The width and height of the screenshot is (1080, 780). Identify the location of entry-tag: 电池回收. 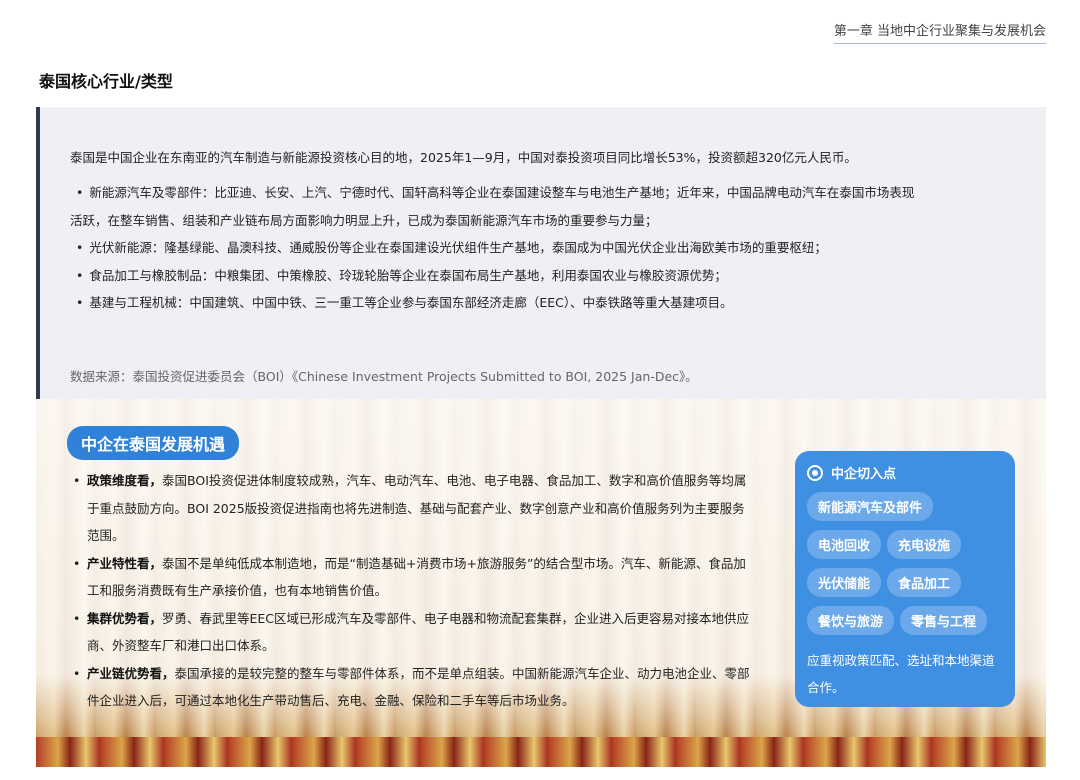
(844, 544).